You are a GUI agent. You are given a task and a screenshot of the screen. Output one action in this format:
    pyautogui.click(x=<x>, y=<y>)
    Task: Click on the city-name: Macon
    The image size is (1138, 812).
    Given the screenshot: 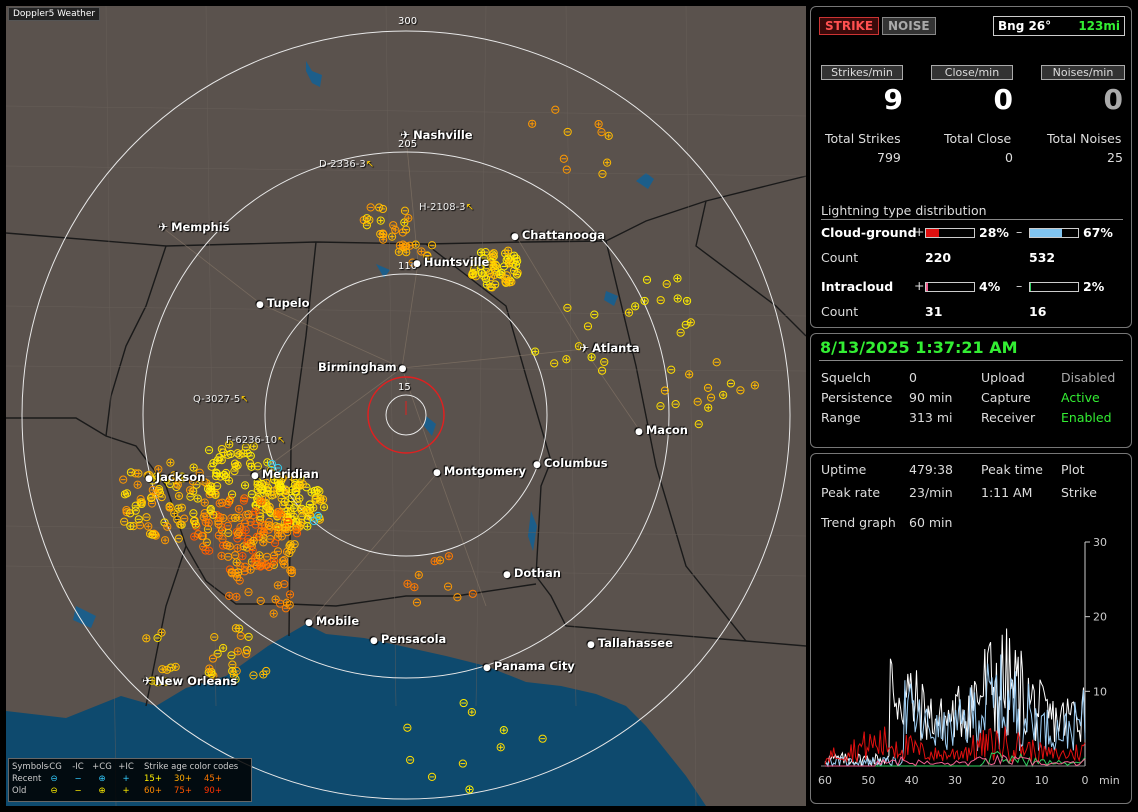 What is the action you would take?
    pyautogui.click(x=666, y=430)
    